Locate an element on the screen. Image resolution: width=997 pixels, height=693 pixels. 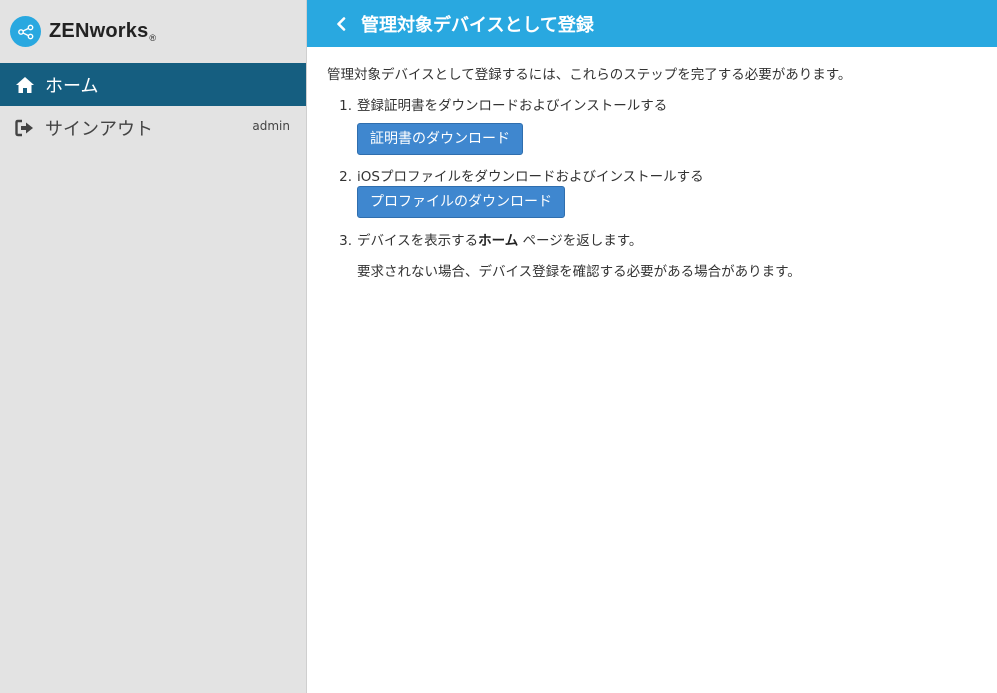
sidebar-item-sign-out: サインアウト admin is located at coordinates (153, 127).